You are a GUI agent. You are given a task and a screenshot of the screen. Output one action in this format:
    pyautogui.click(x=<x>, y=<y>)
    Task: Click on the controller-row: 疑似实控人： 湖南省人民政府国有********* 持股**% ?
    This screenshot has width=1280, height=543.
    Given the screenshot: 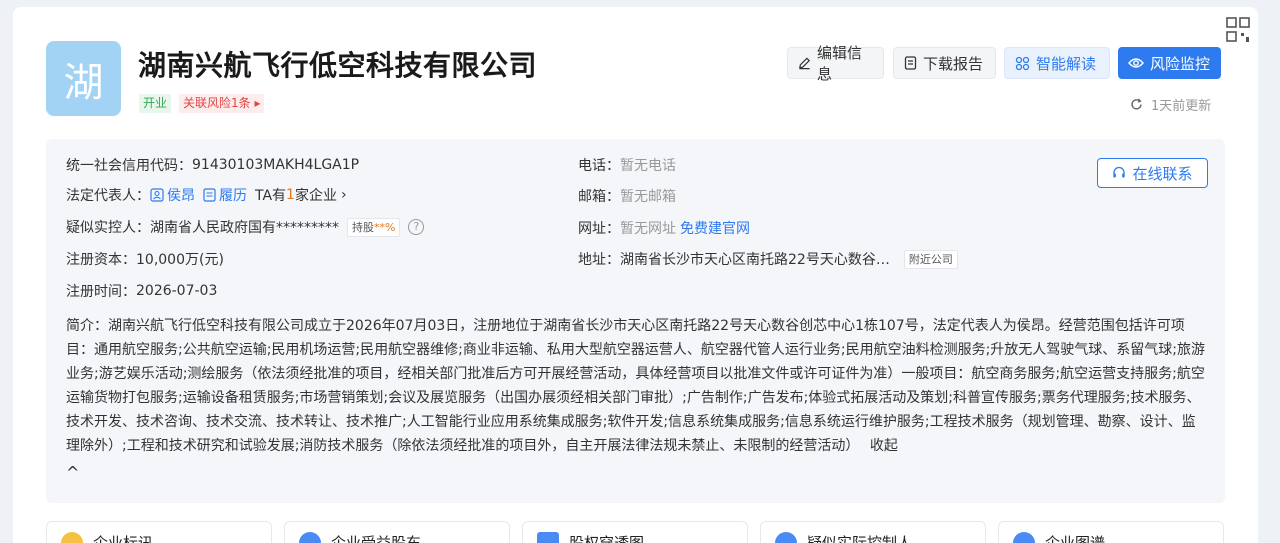 What is the action you would take?
    pyautogui.click(x=245, y=227)
    